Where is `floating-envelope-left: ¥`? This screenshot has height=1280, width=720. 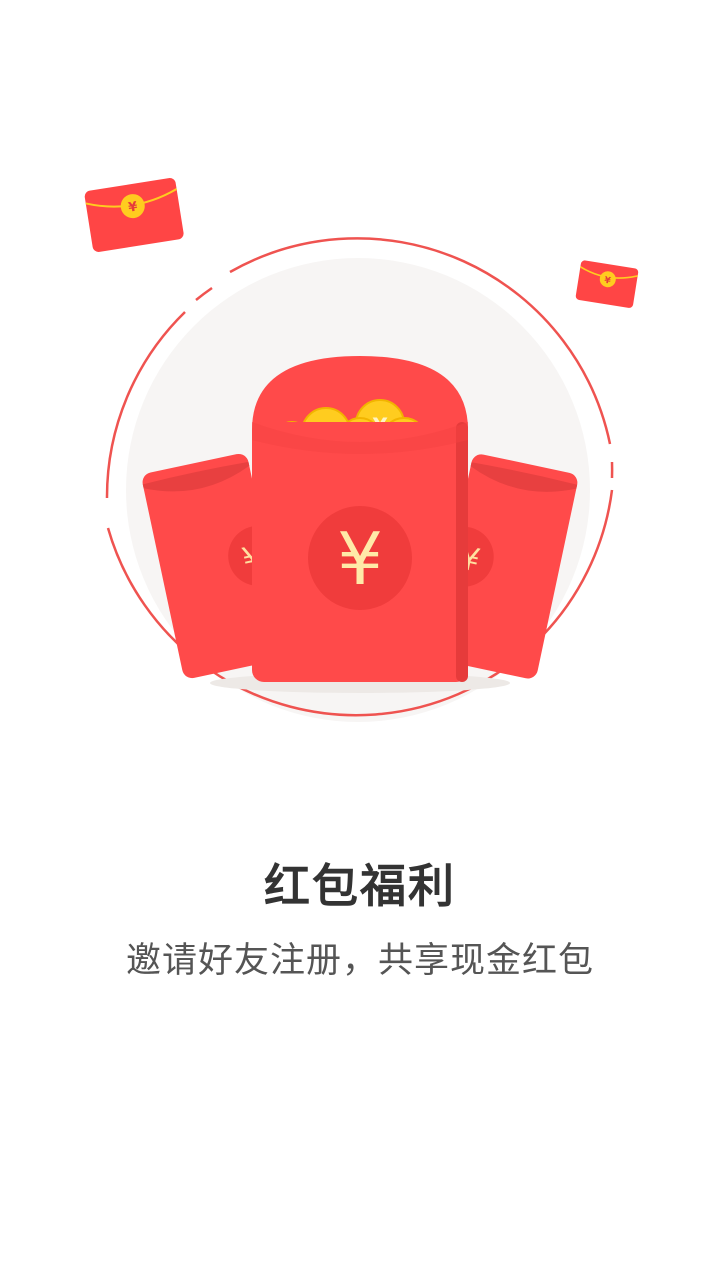 floating-envelope-left: ¥ is located at coordinates (134, 215).